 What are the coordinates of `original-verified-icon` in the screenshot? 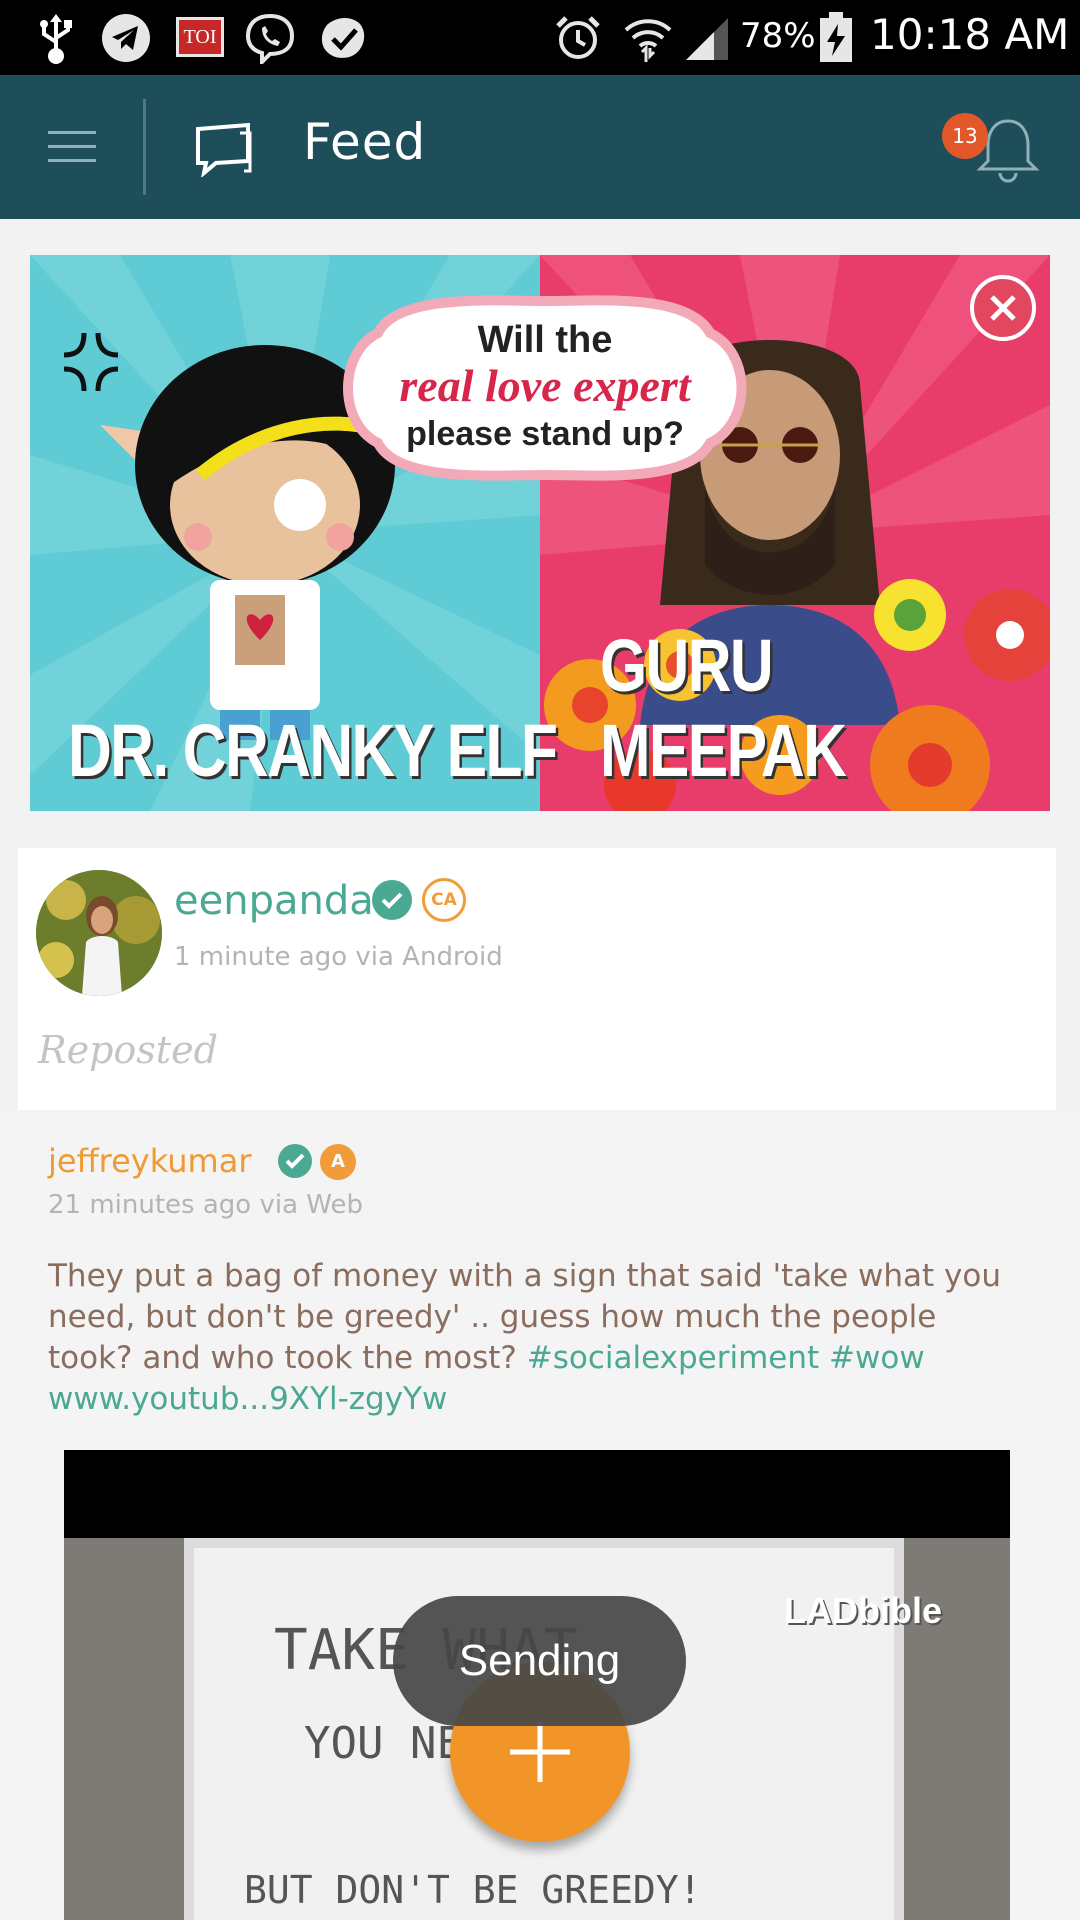 It's located at (295, 1161).